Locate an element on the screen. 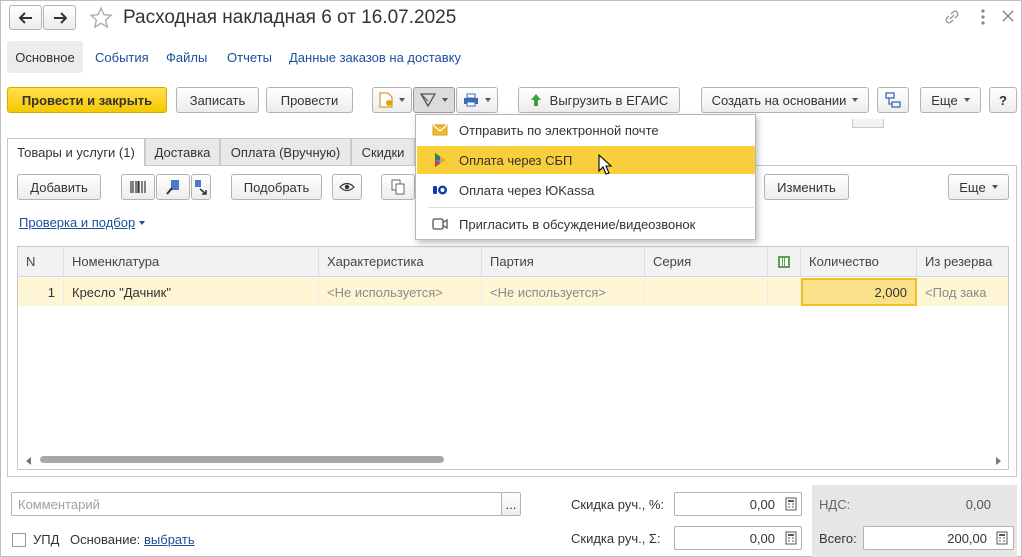  view-button is located at coordinates (347, 187).